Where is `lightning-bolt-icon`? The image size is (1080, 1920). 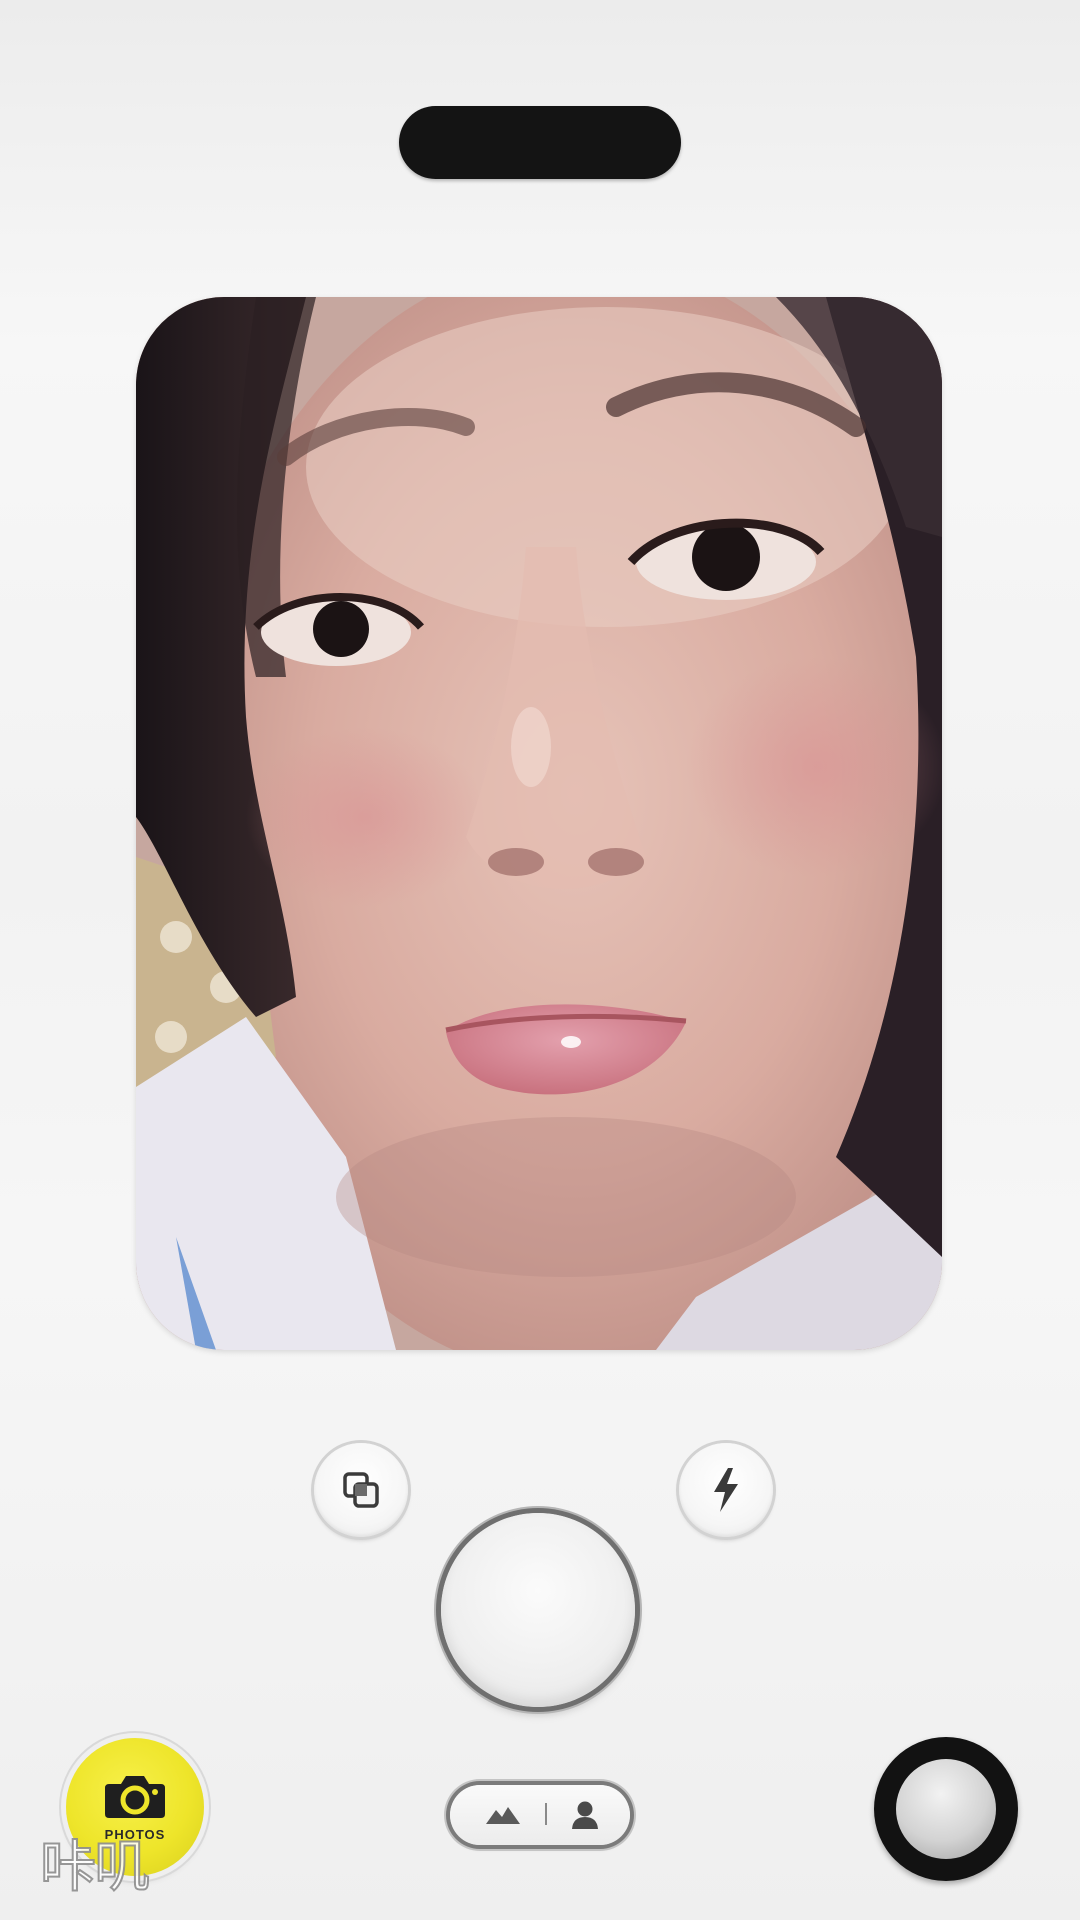 lightning-bolt-icon is located at coordinates (726, 1490).